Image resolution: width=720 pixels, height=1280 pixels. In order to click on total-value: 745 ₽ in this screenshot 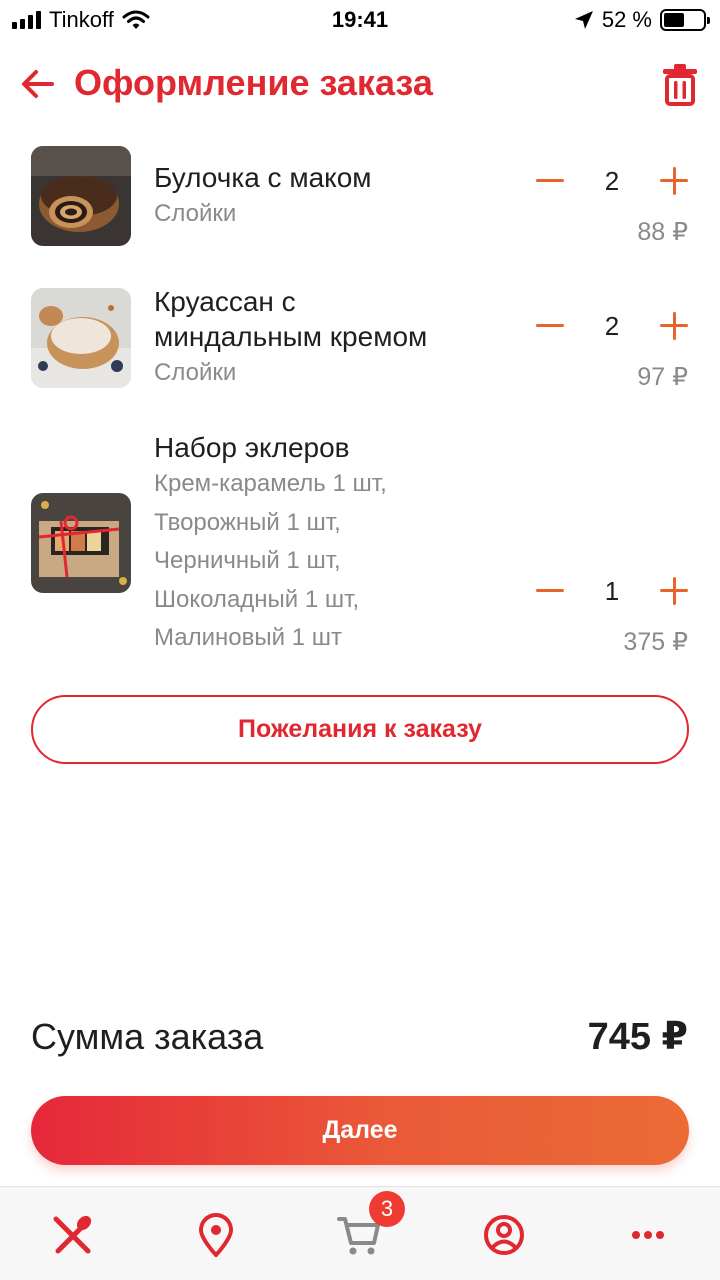, I will do `click(637, 1037)`.